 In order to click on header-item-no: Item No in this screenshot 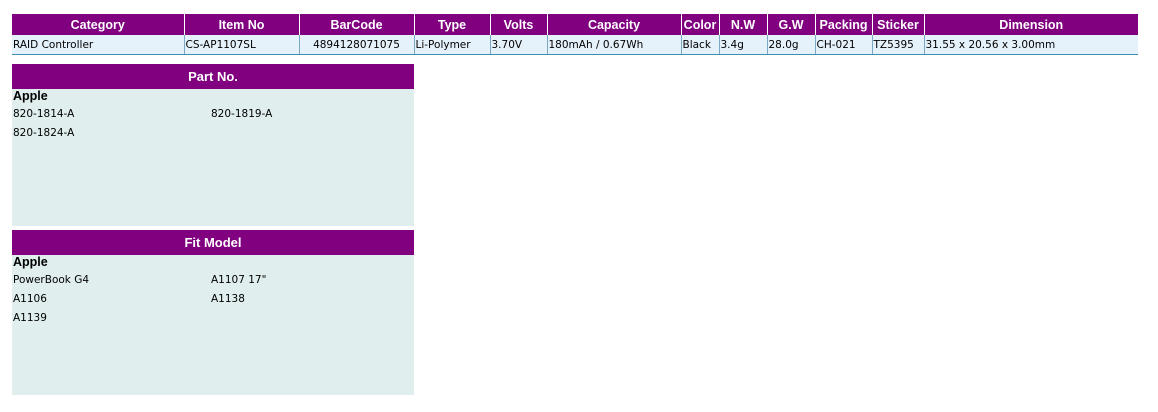, I will do `click(242, 24)`.